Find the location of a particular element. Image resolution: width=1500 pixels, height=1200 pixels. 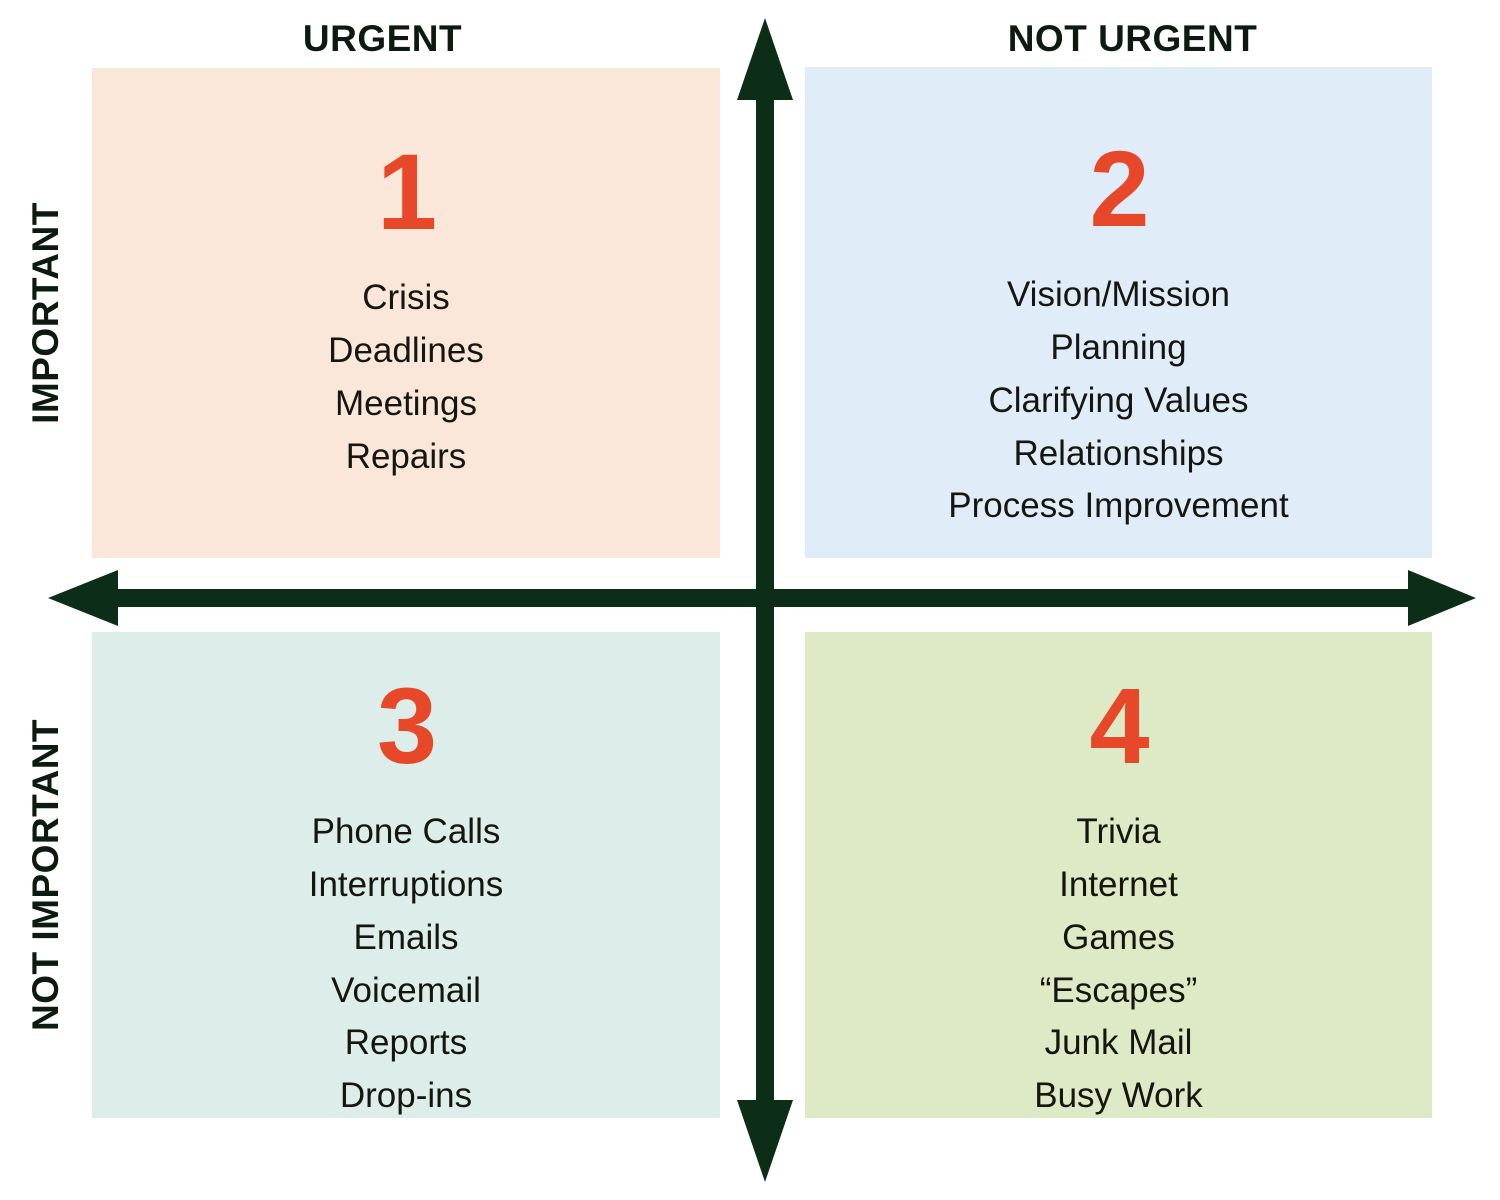

list-item: Voicemail is located at coordinates (406, 990).